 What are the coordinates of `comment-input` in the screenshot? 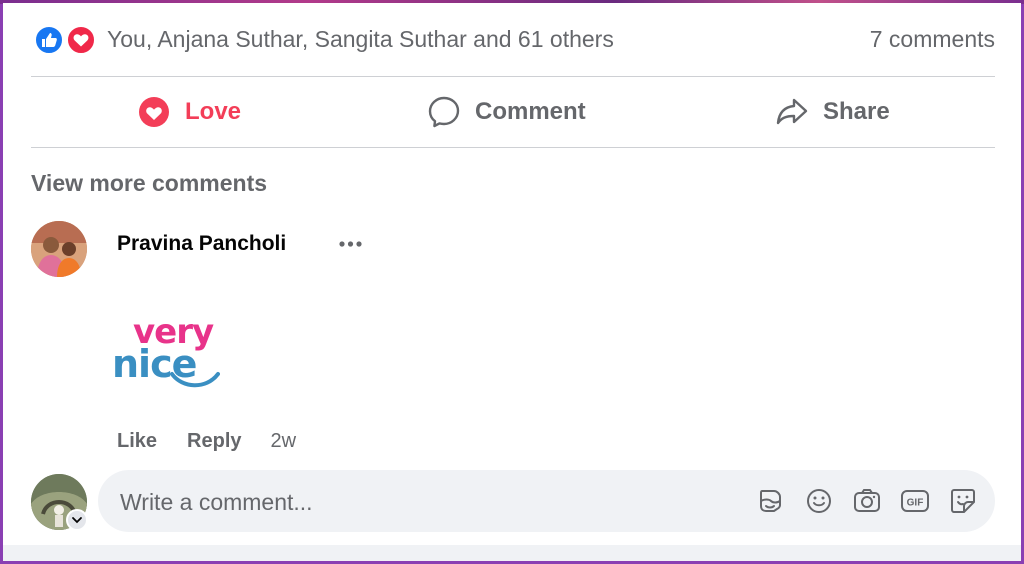 It's located at (420, 502).